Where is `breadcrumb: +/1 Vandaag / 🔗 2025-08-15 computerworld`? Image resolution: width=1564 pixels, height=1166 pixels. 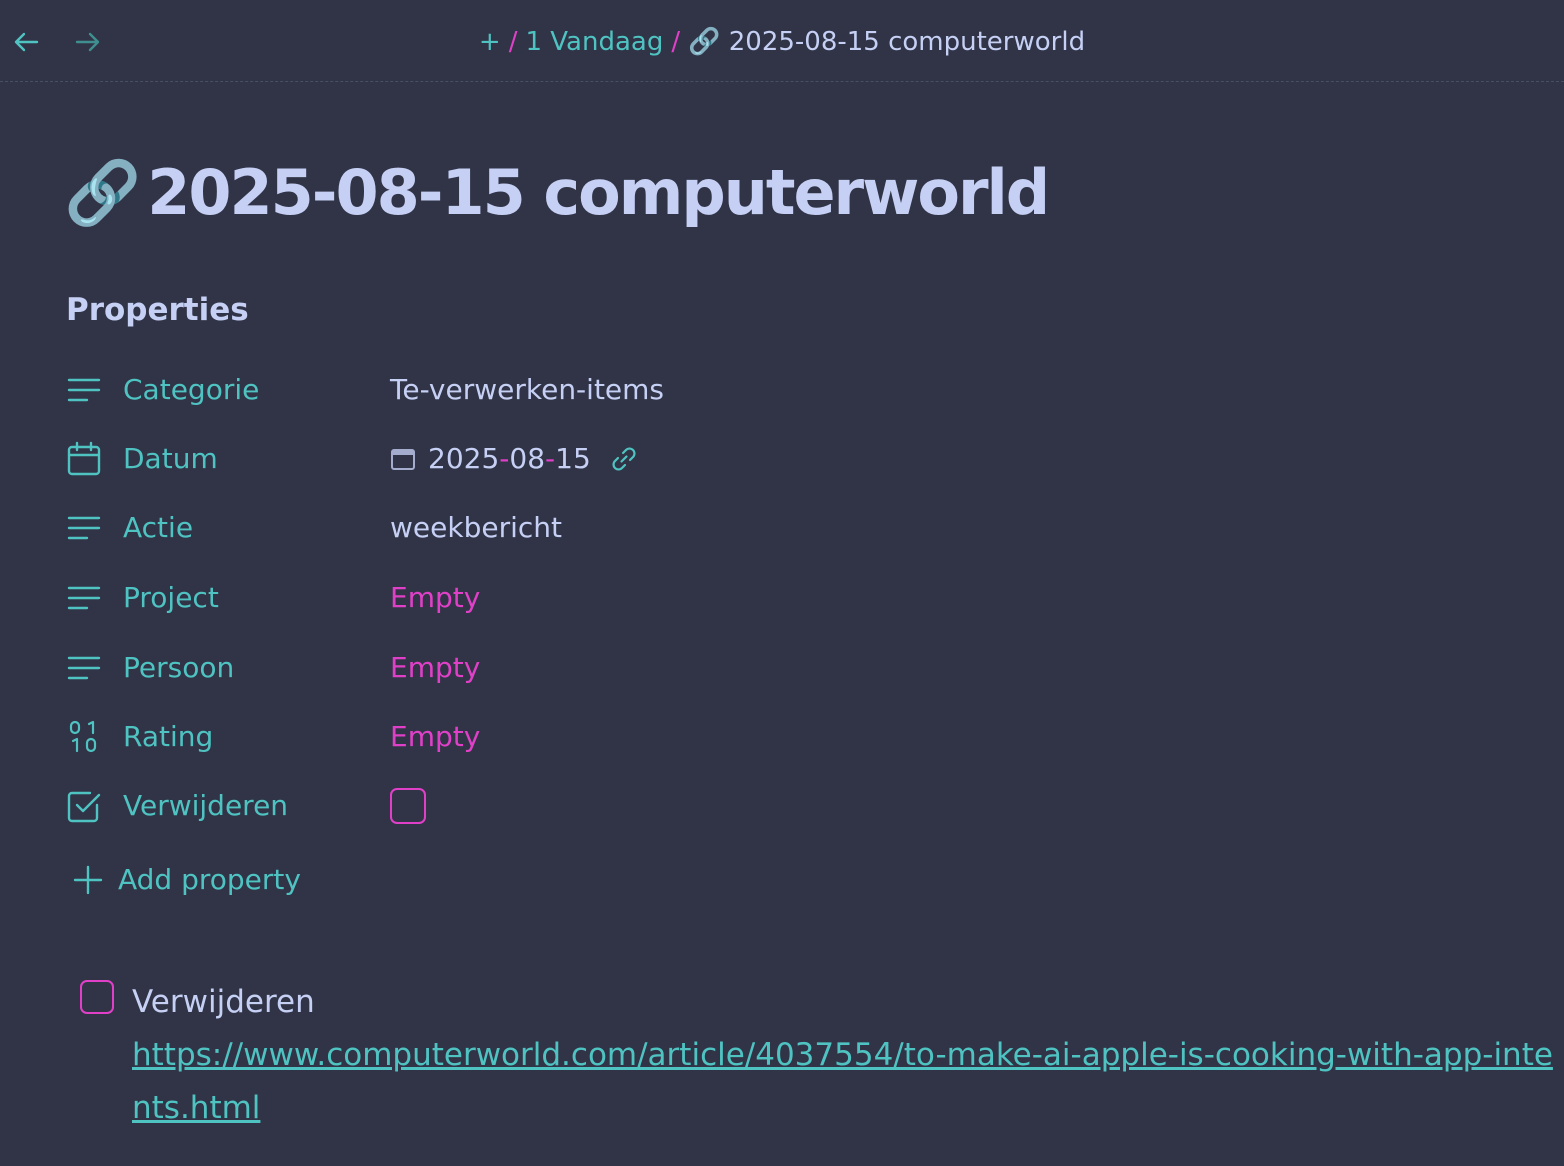
breadcrumb: +/1 Vandaag / 🔗 2025-08-15 computerworld is located at coordinates (782, 42).